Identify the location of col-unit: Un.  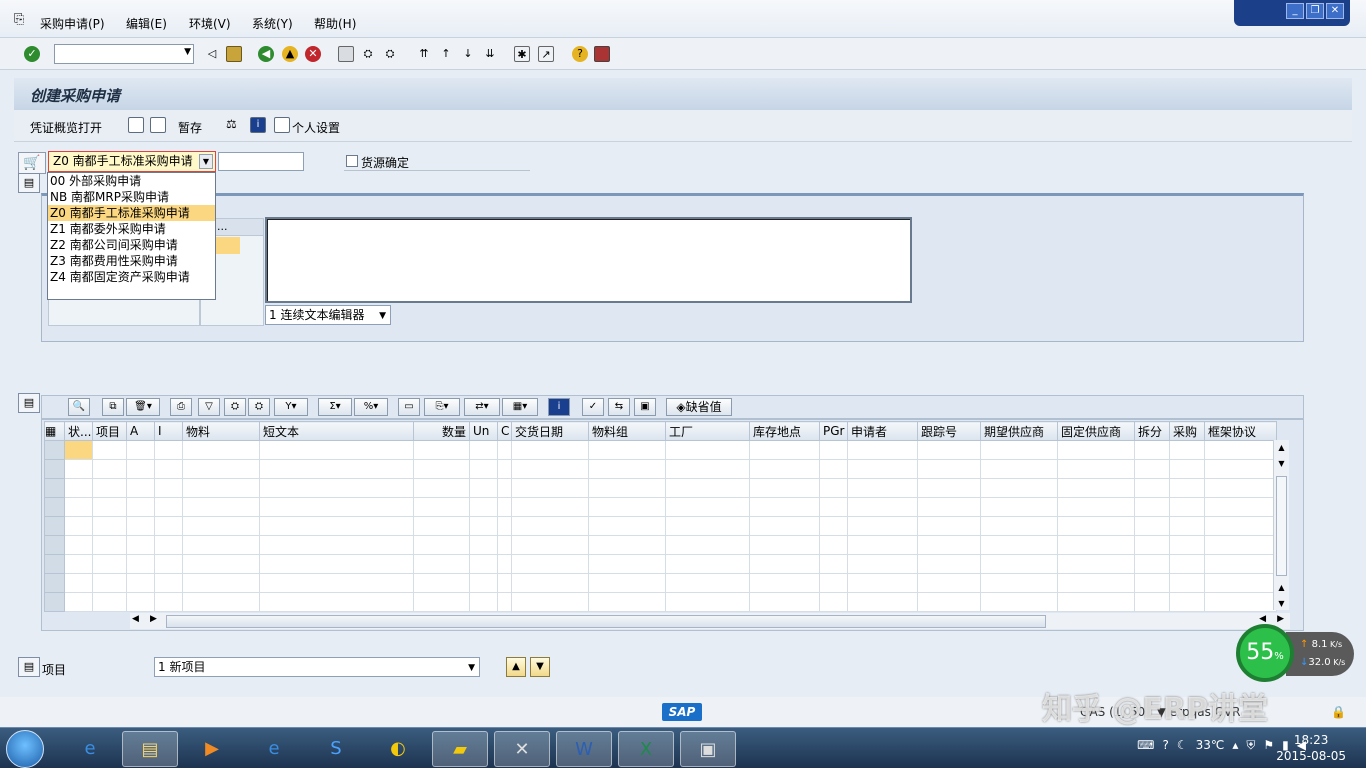
(483, 431).